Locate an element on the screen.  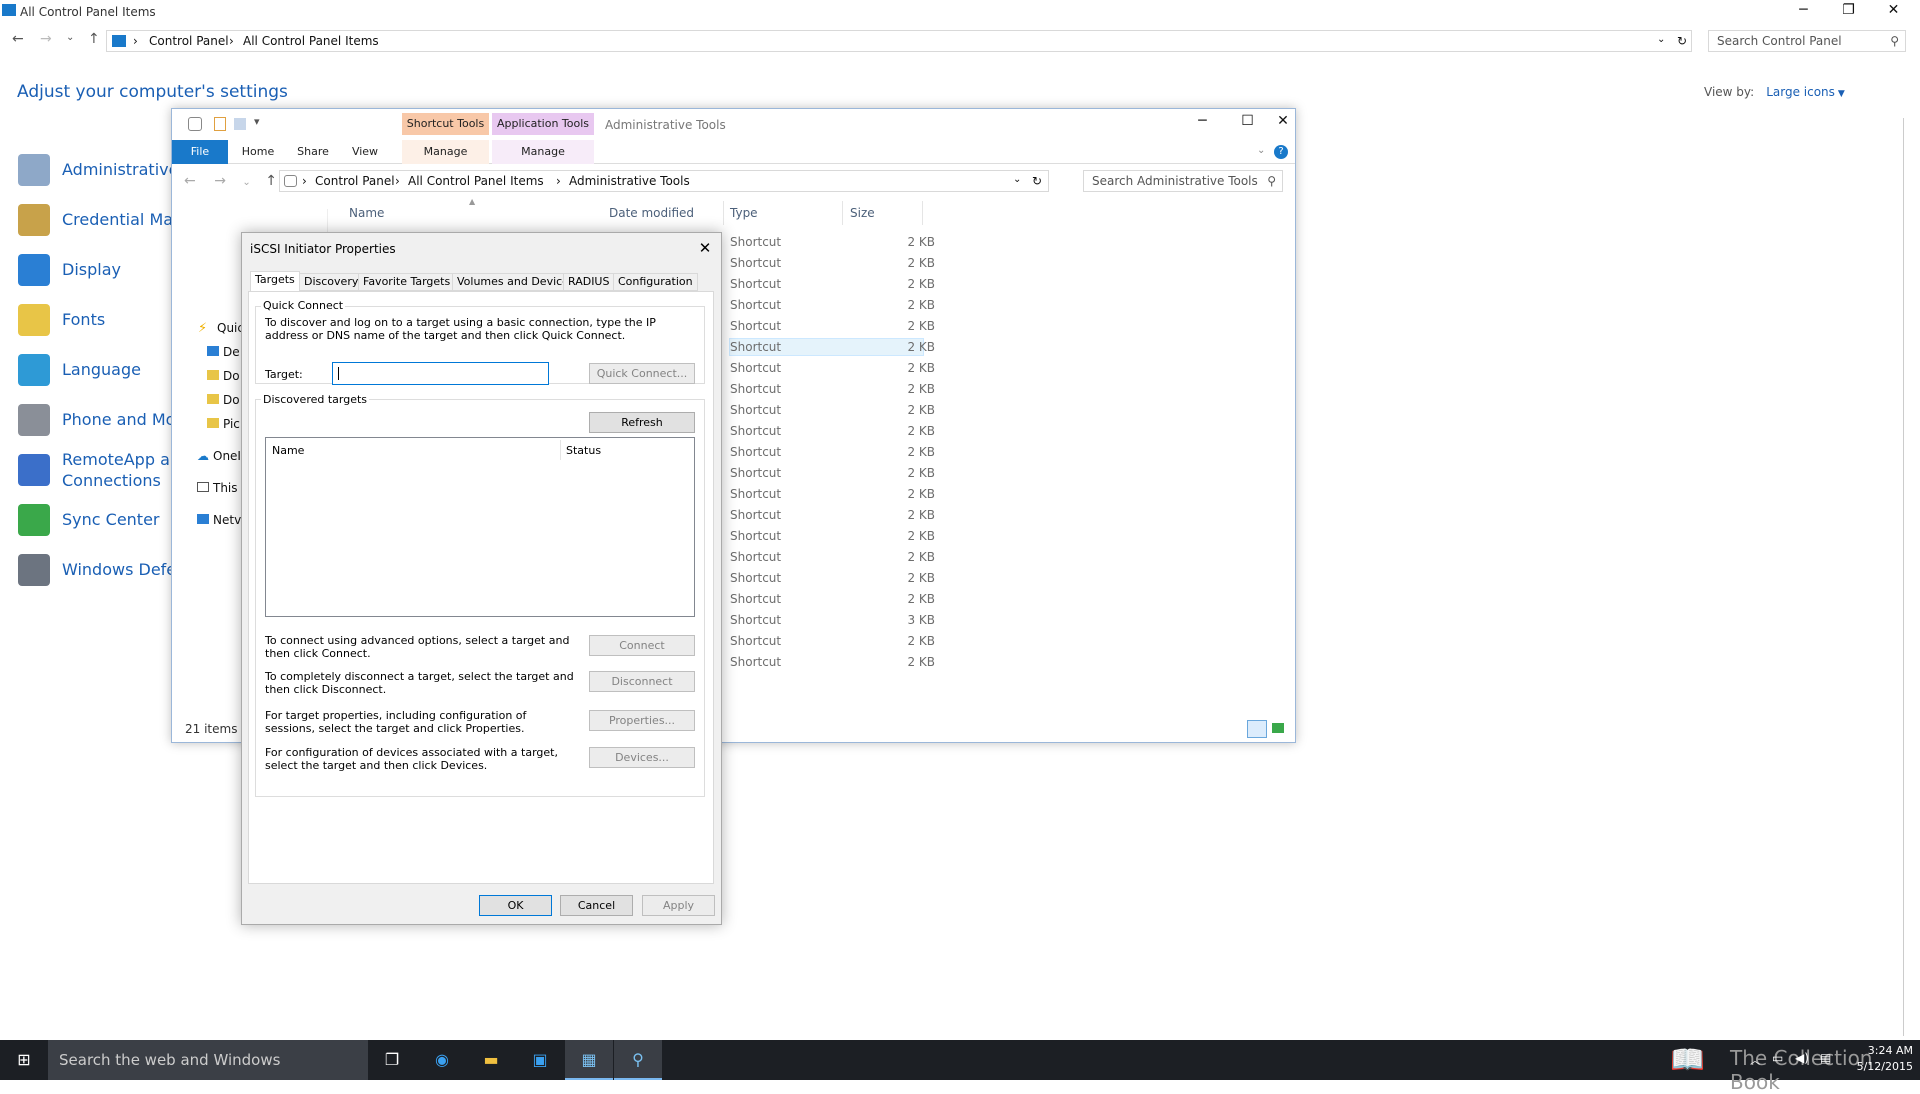
breadcrumb-admin-tools: Administrative Tools is located at coordinates (629, 181).